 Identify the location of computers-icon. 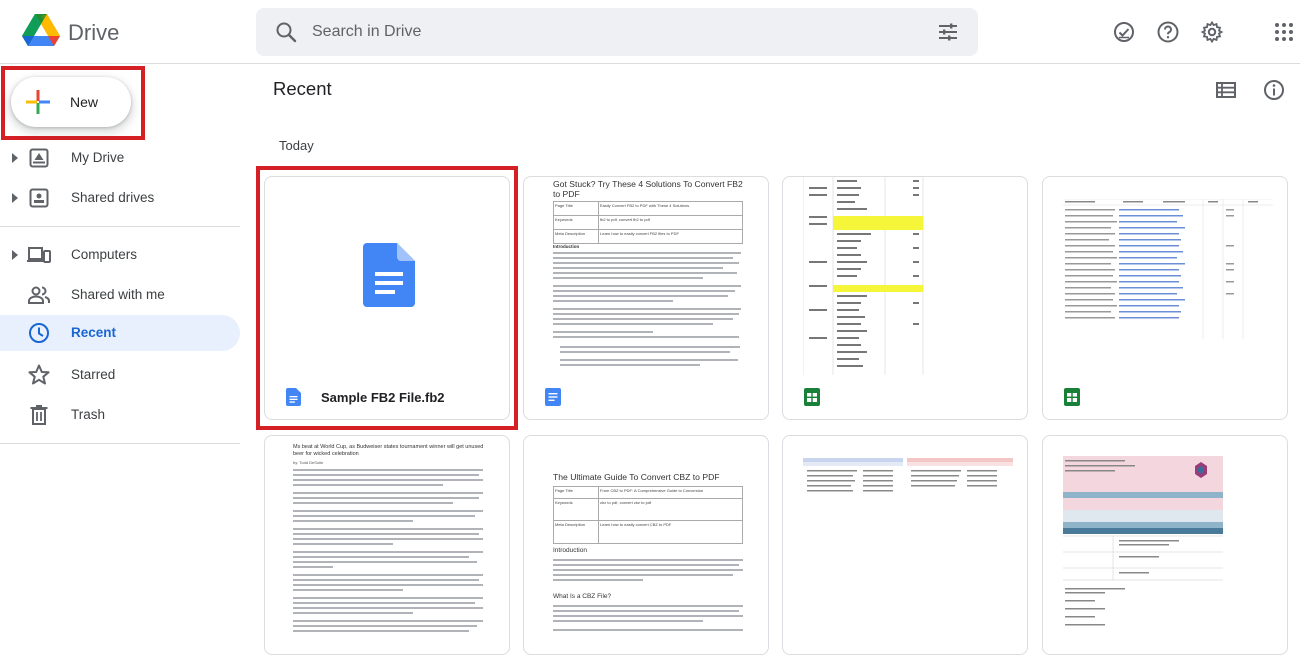
(39, 255).